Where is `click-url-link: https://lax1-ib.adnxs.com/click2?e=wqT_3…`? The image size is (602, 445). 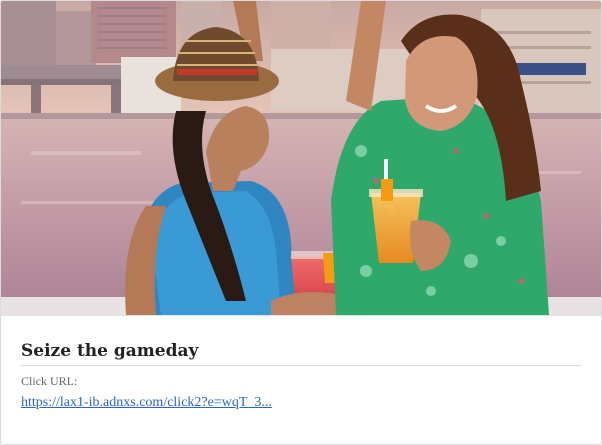
click-url-link: https://lax1-ib.adnxs.com/click2?e=wqT_3… is located at coordinates (146, 403).